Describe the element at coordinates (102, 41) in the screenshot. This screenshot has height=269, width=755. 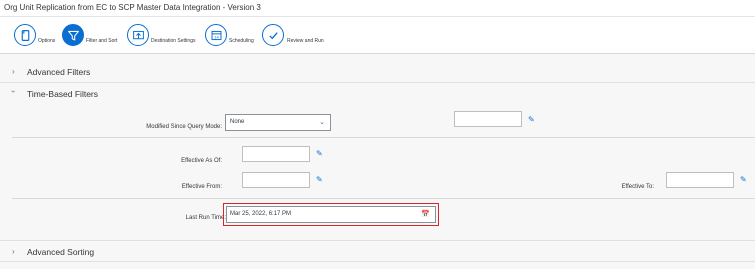
I see `step-filter-sort-label: Filter and Sort` at that location.